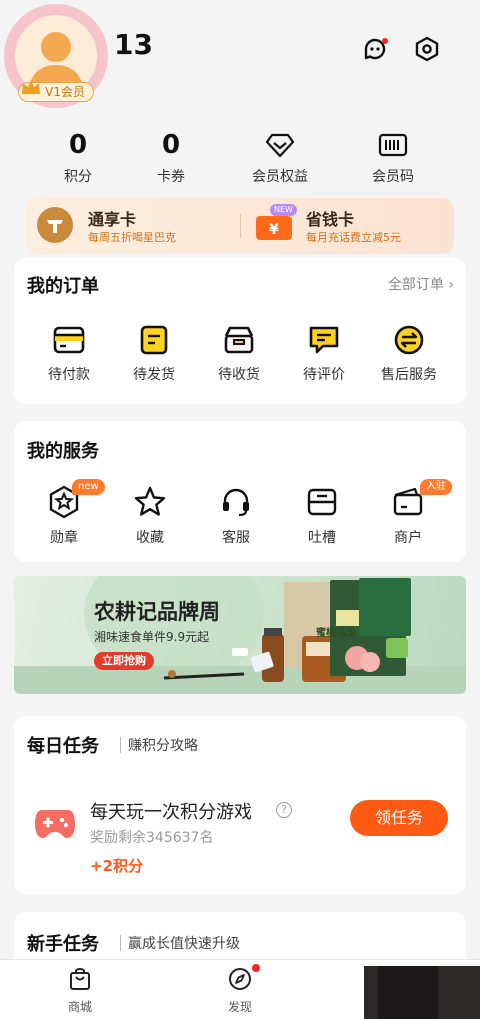  I want to click on diamond-icon, so click(280, 145).